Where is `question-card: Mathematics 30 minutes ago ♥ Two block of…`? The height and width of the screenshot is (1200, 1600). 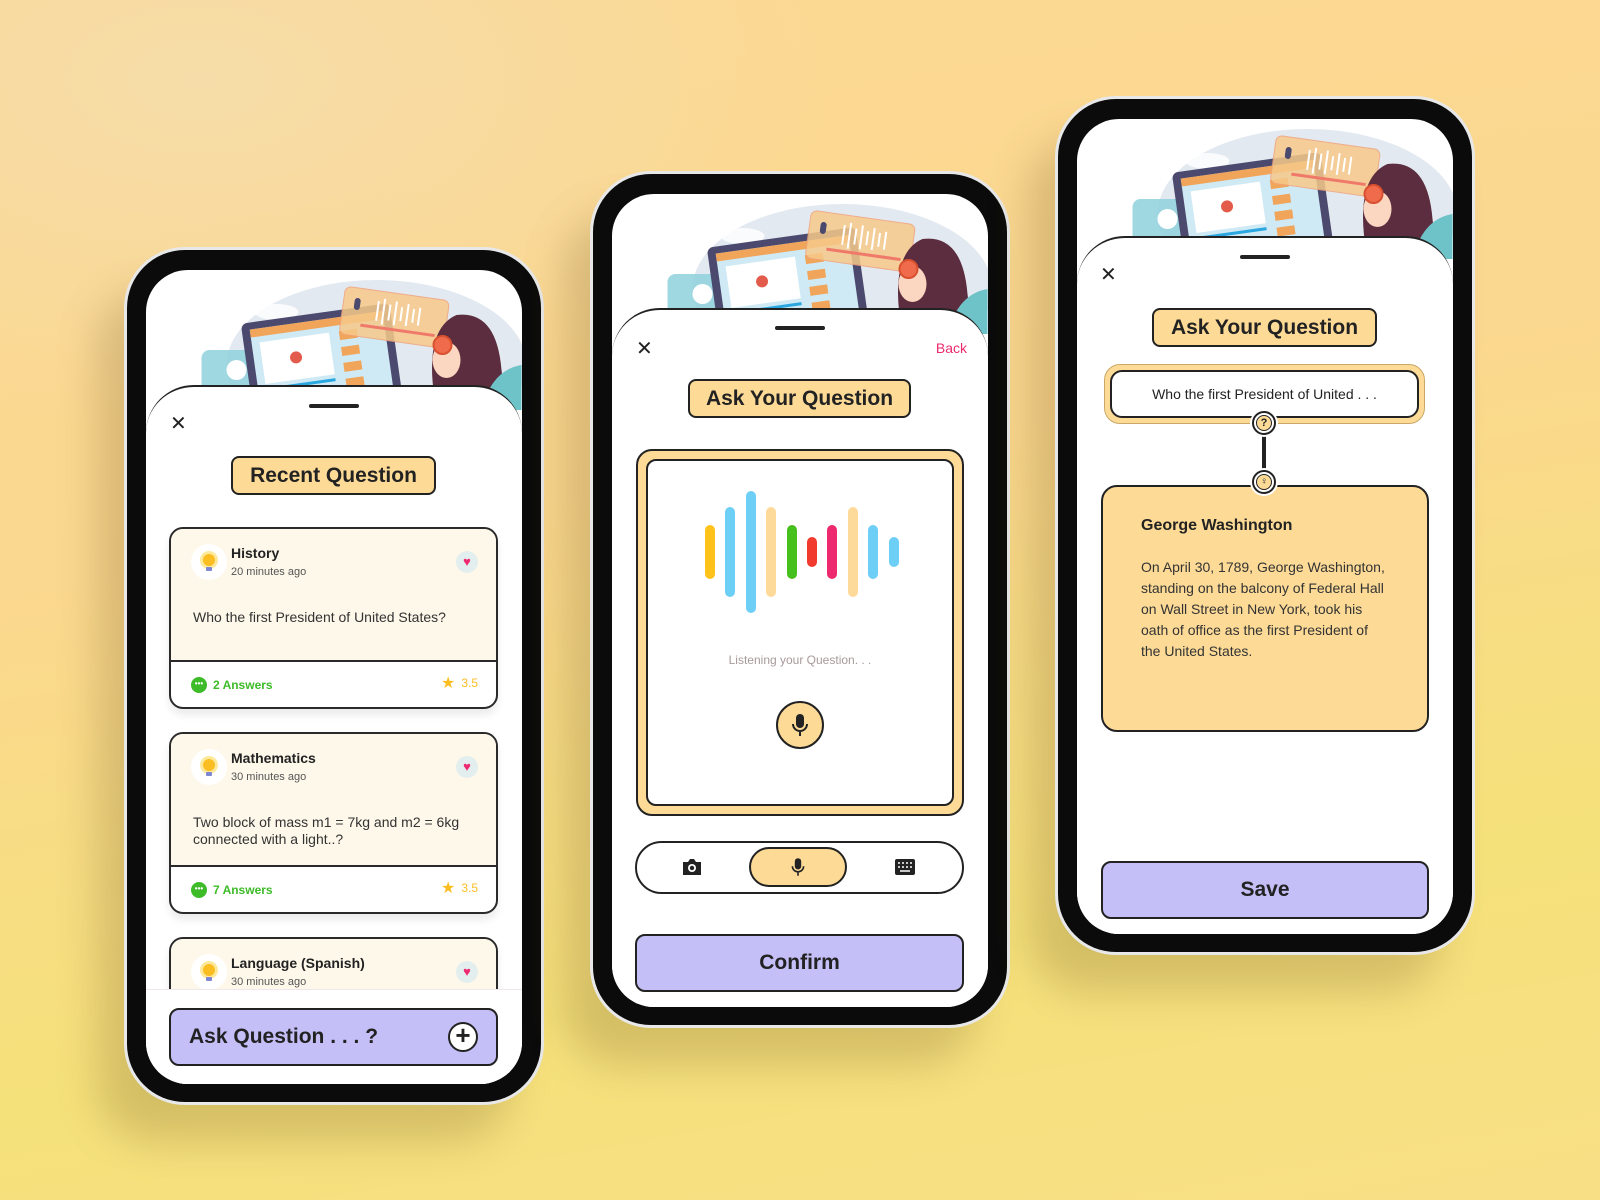 question-card: Mathematics 30 minutes ago ♥ Two block of… is located at coordinates (333, 823).